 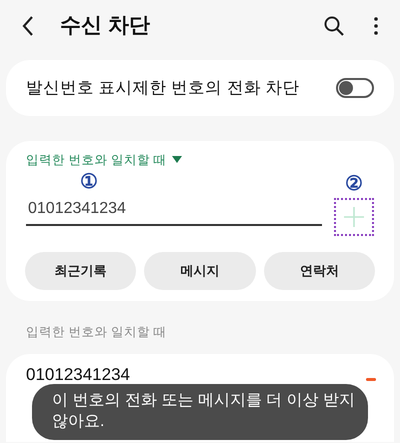 What do you see at coordinates (105, 26) in the screenshot?
I see `screen-title: 수신 차단` at bounding box center [105, 26].